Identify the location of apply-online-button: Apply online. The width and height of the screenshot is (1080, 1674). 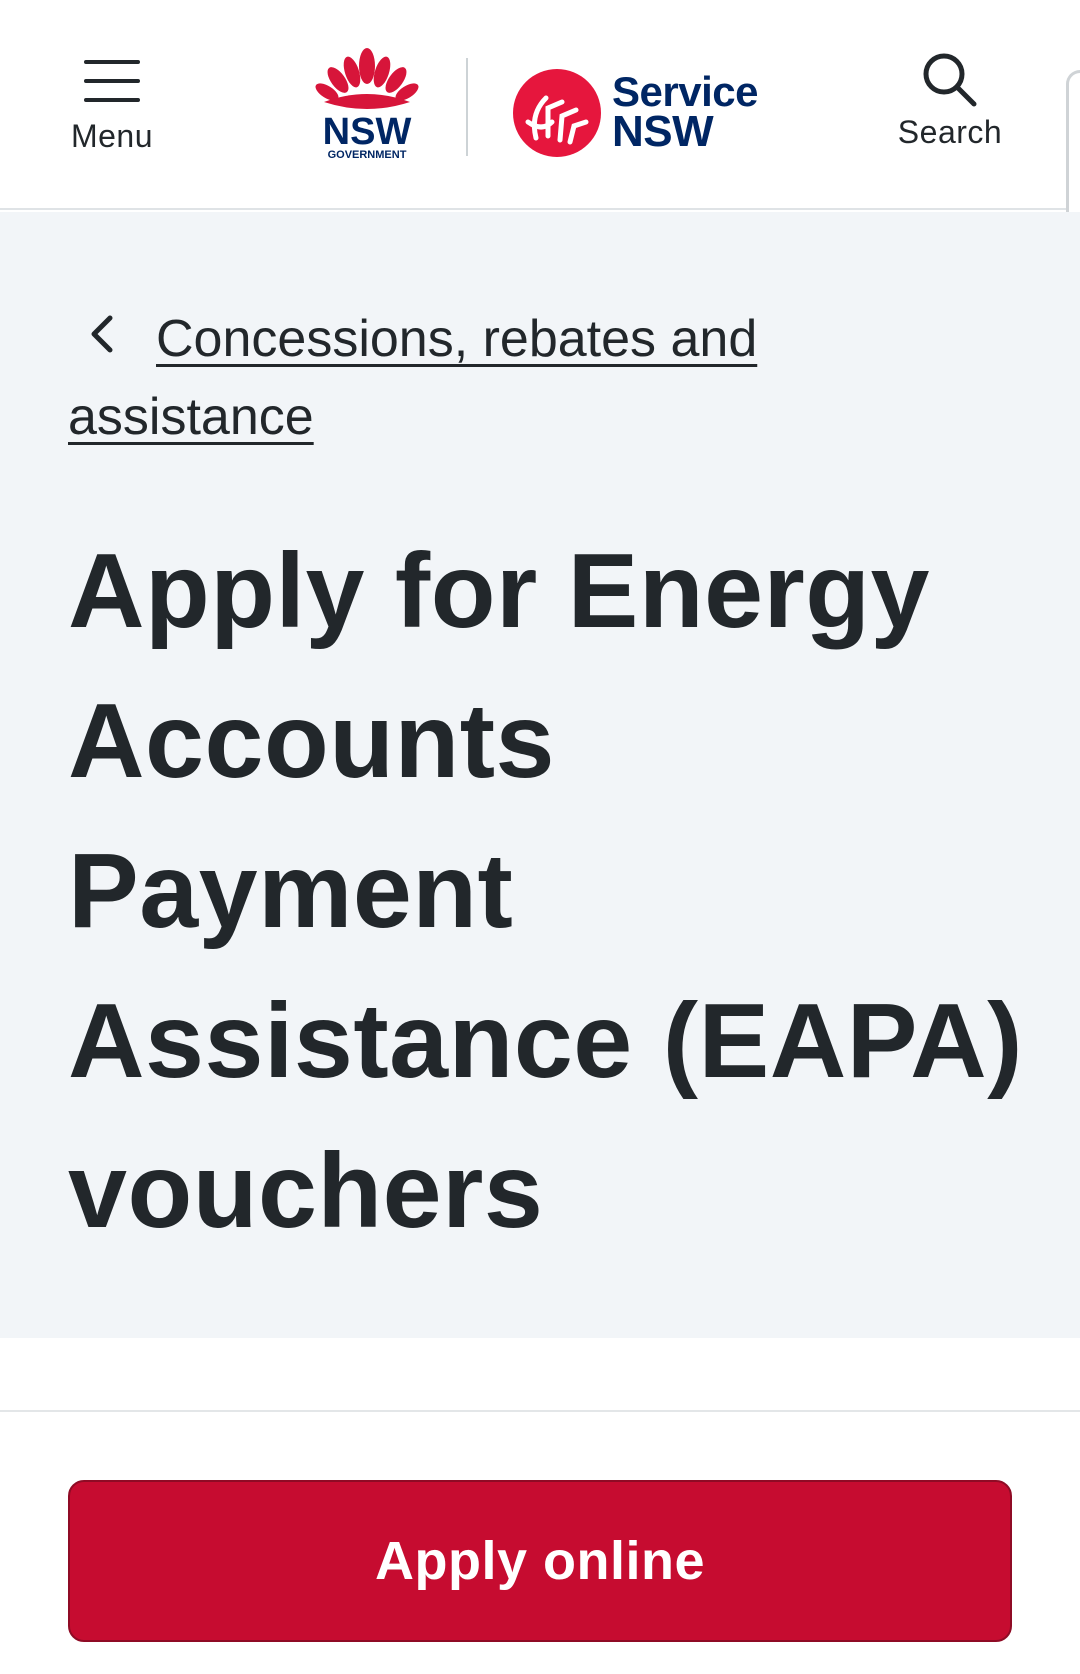
(540, 1561).